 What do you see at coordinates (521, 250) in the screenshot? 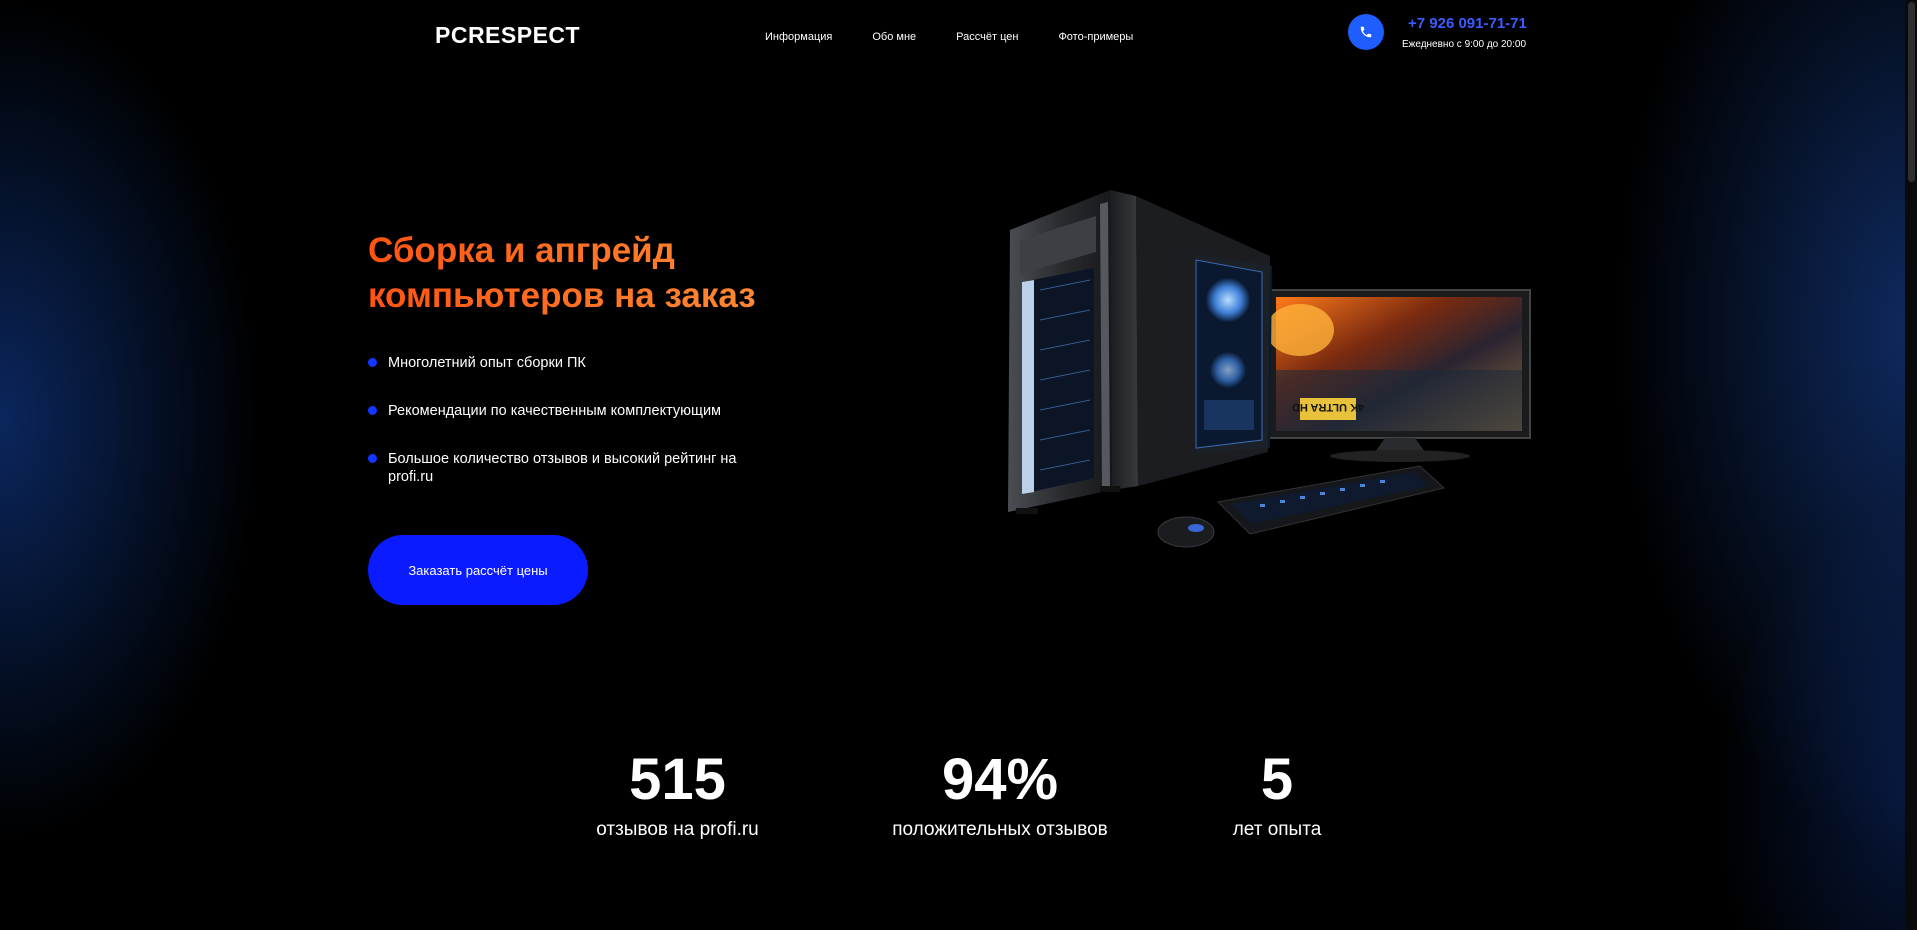
I see `hero-title-line-1: Сборка и апгрейд` at bounding box center [521, 250].